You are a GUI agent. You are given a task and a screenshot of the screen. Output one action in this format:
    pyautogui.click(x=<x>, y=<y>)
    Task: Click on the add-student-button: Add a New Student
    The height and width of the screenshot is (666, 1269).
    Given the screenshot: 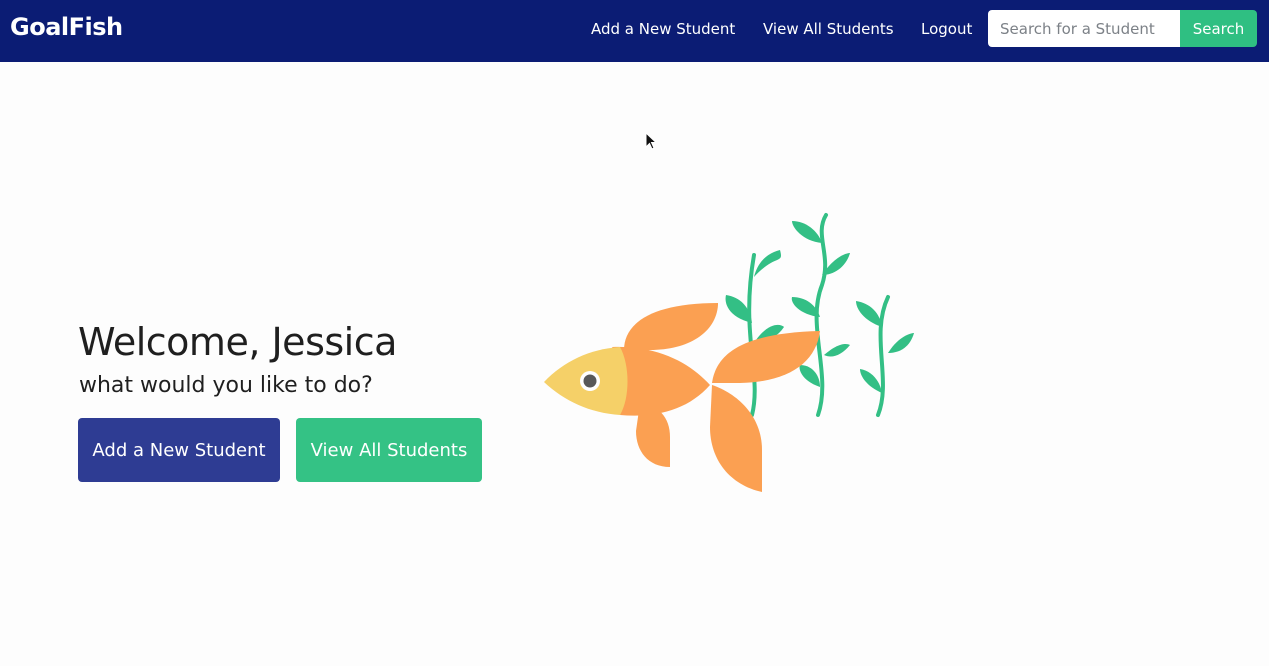 What is the action you would take?
    pyautogui.click(x=179, y=450)
    